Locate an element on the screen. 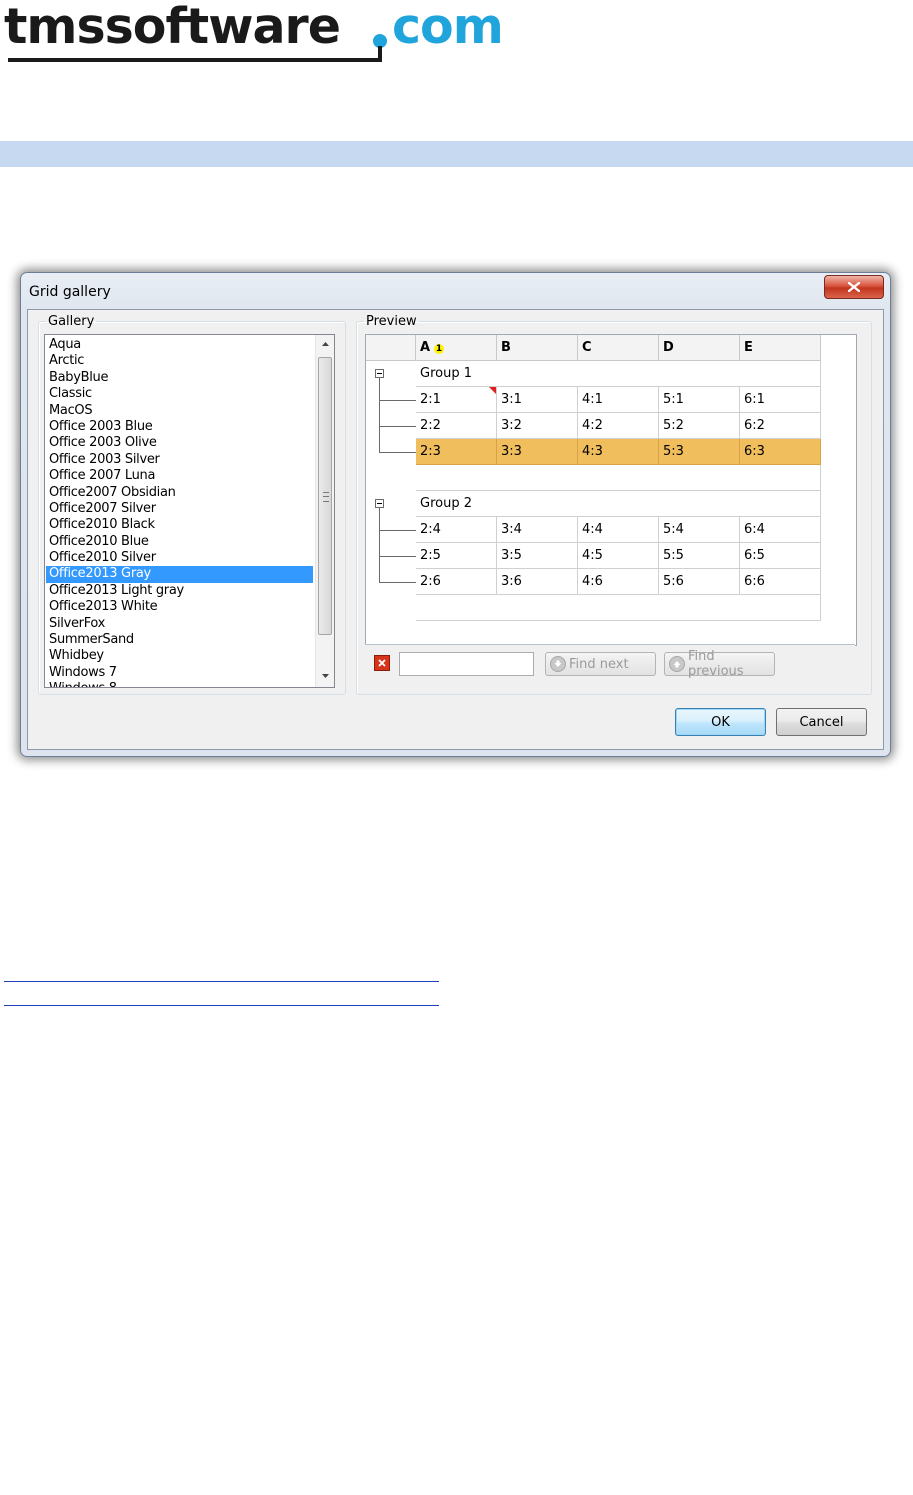  gallery-list-item: Classic is located at coordinates (179, 394).